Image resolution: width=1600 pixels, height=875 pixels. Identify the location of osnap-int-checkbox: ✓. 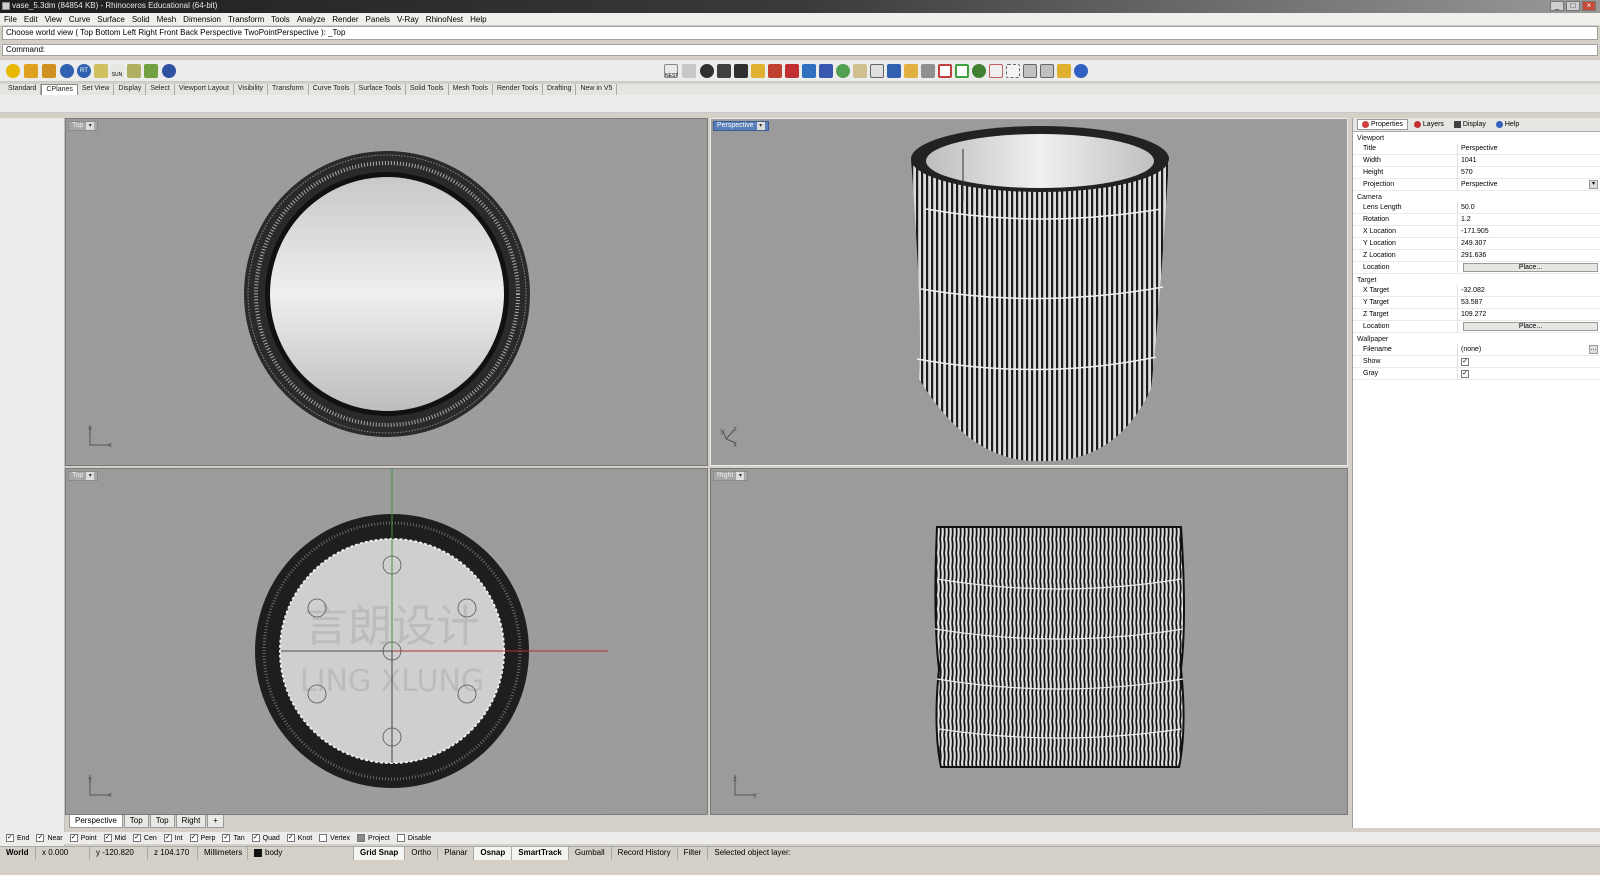
(167, 838).